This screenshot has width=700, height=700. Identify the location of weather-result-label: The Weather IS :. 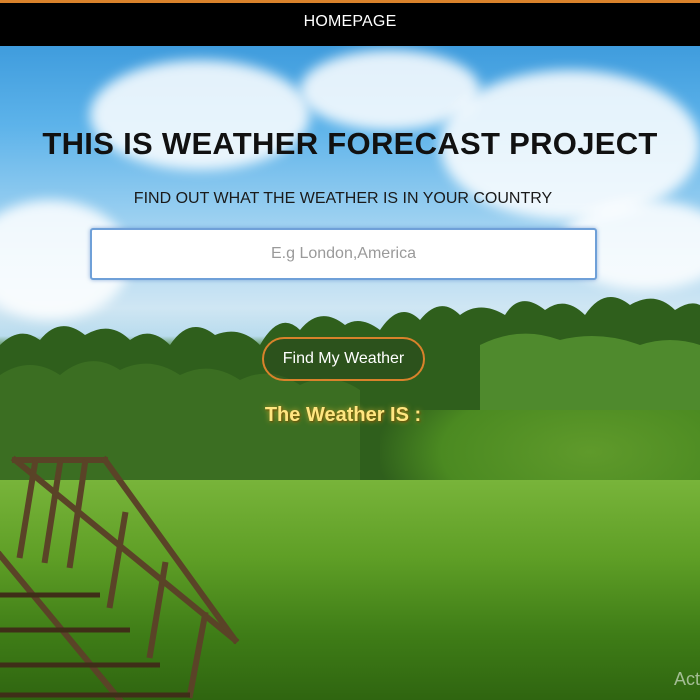
(343, 415).